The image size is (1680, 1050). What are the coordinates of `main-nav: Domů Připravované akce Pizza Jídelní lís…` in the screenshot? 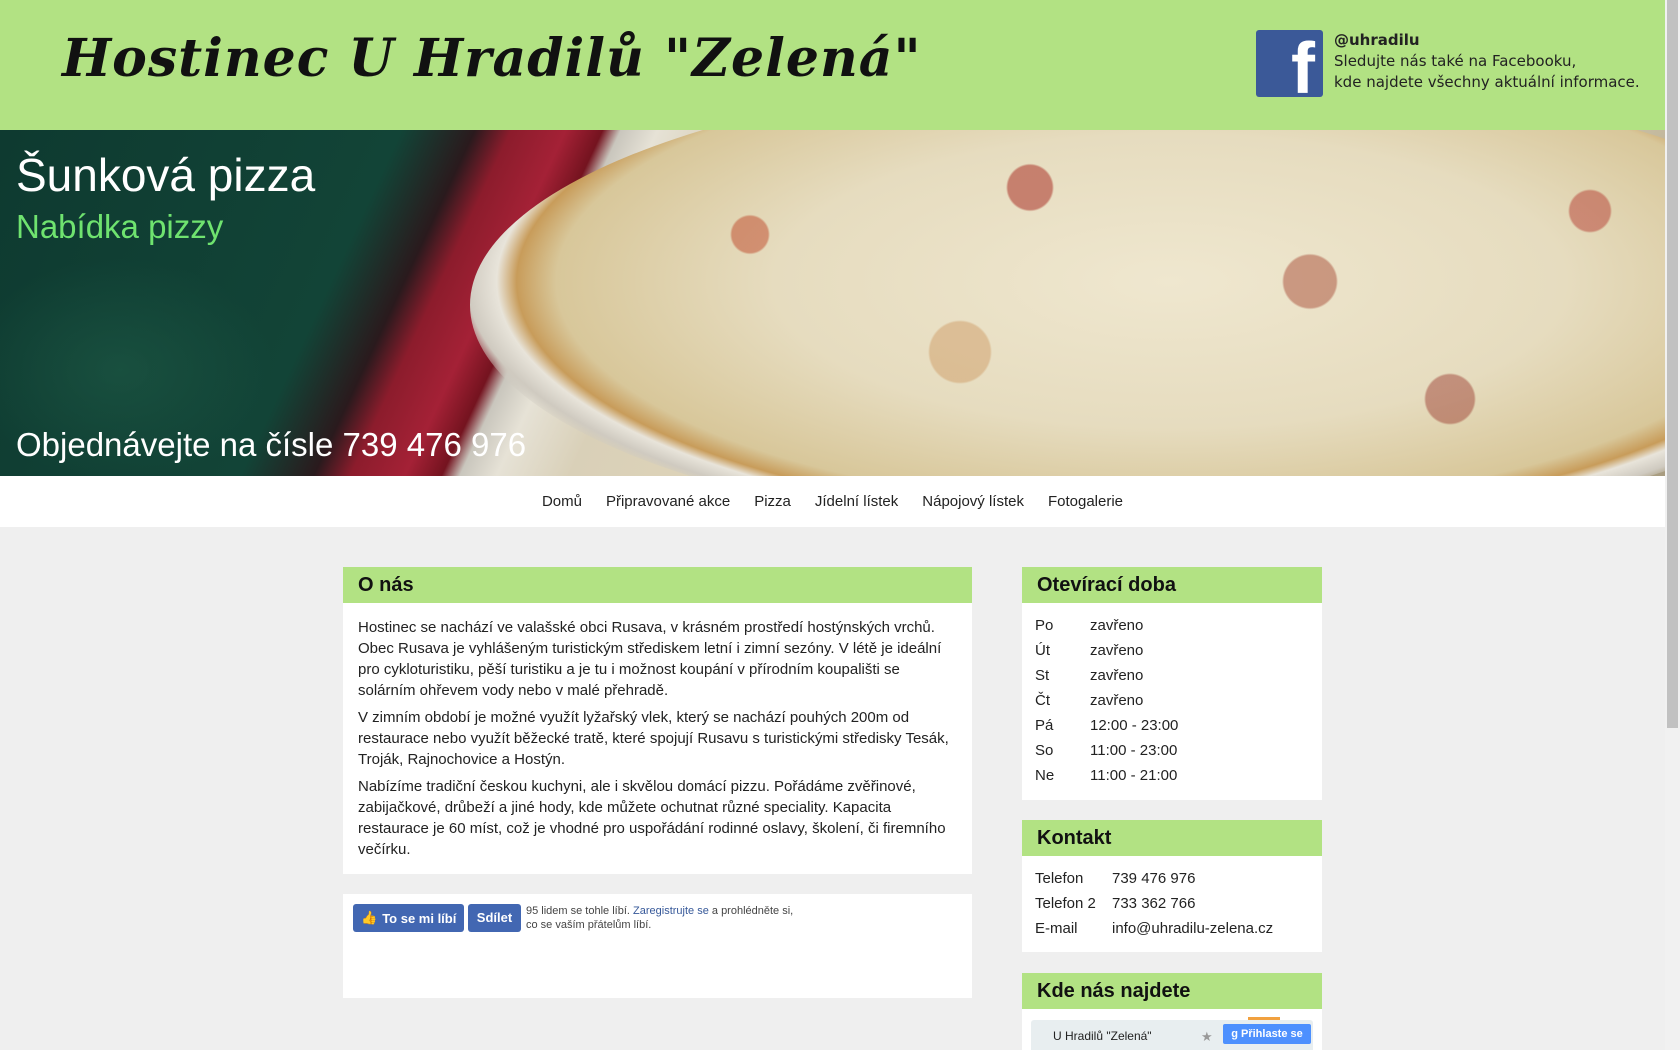 It's located at (832, 501).